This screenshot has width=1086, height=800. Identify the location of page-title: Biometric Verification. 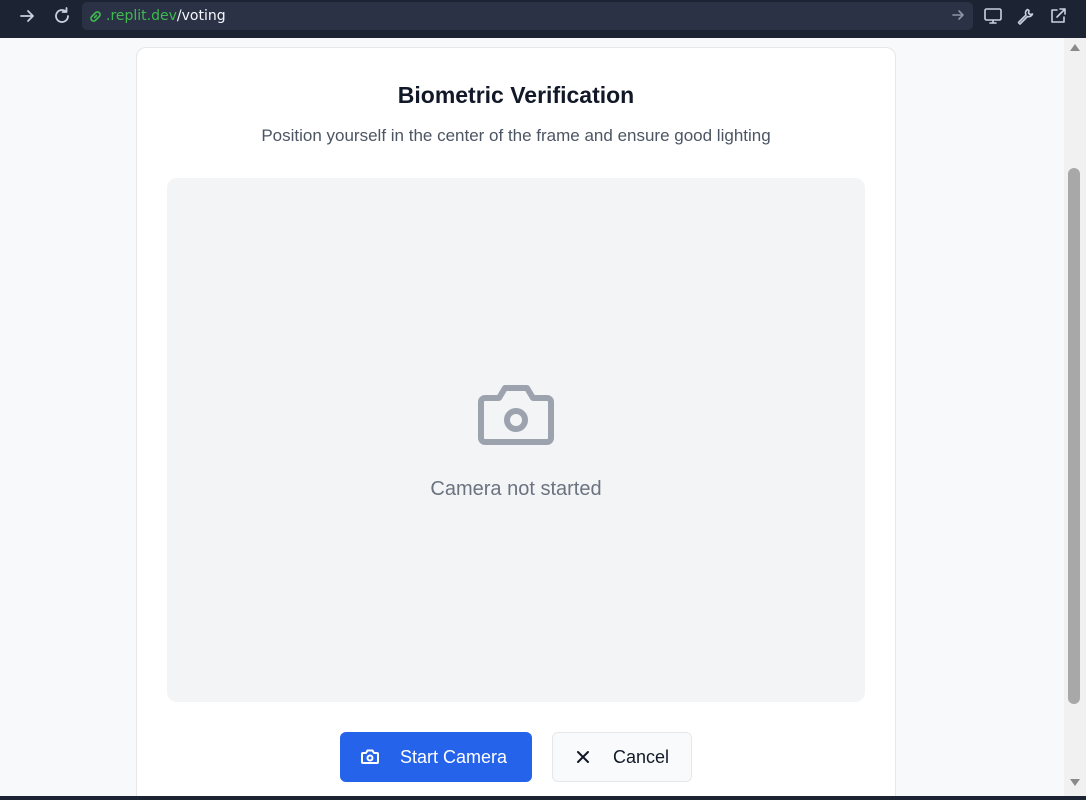
(516, 95).